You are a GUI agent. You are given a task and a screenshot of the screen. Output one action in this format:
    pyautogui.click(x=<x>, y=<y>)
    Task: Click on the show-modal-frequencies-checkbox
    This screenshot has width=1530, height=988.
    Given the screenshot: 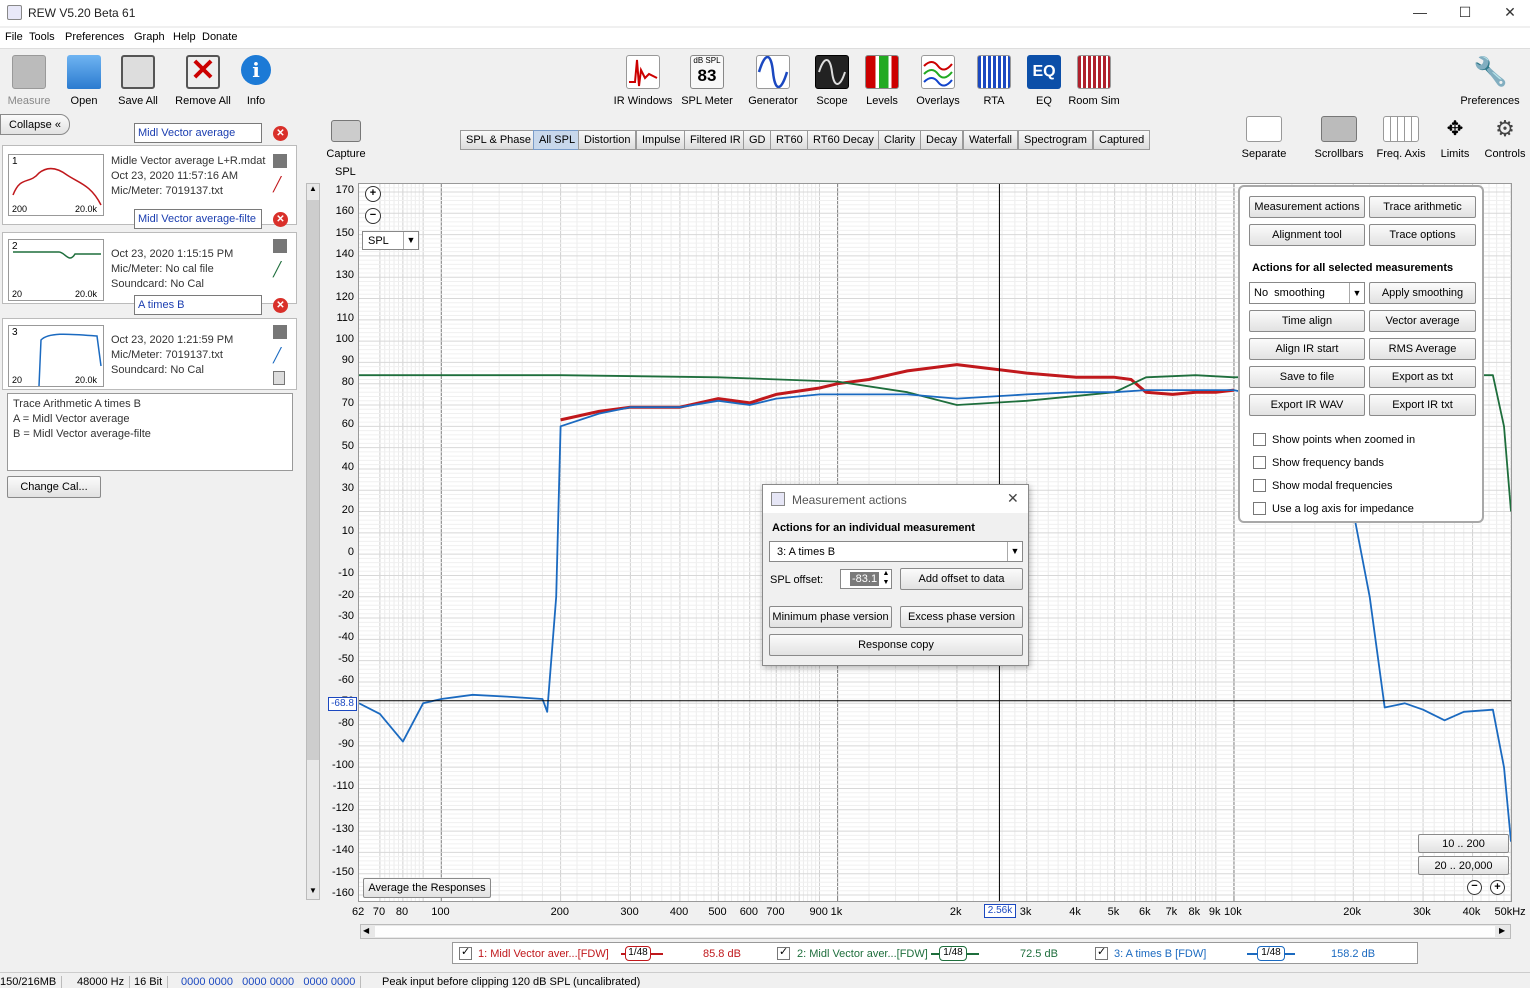 What is the action you would take?
    pyautogui.click(x=1259, y=485)
    